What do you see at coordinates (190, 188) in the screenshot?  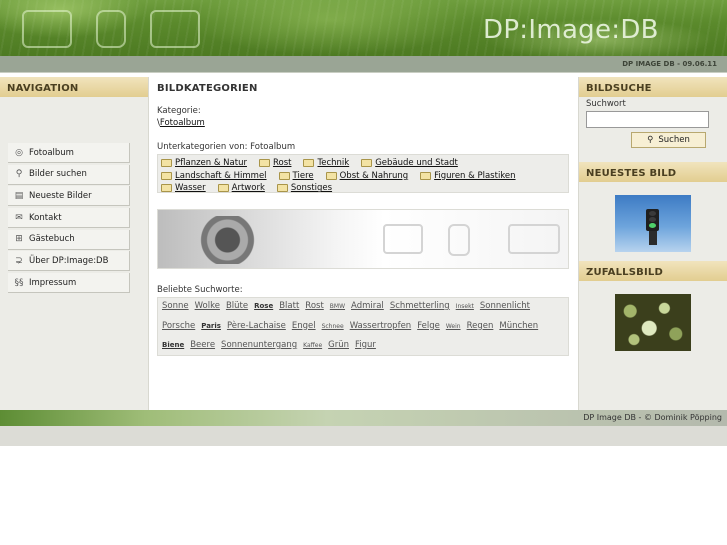 I see `subcategory-label: Wasser` at bounding box center [190, 188].